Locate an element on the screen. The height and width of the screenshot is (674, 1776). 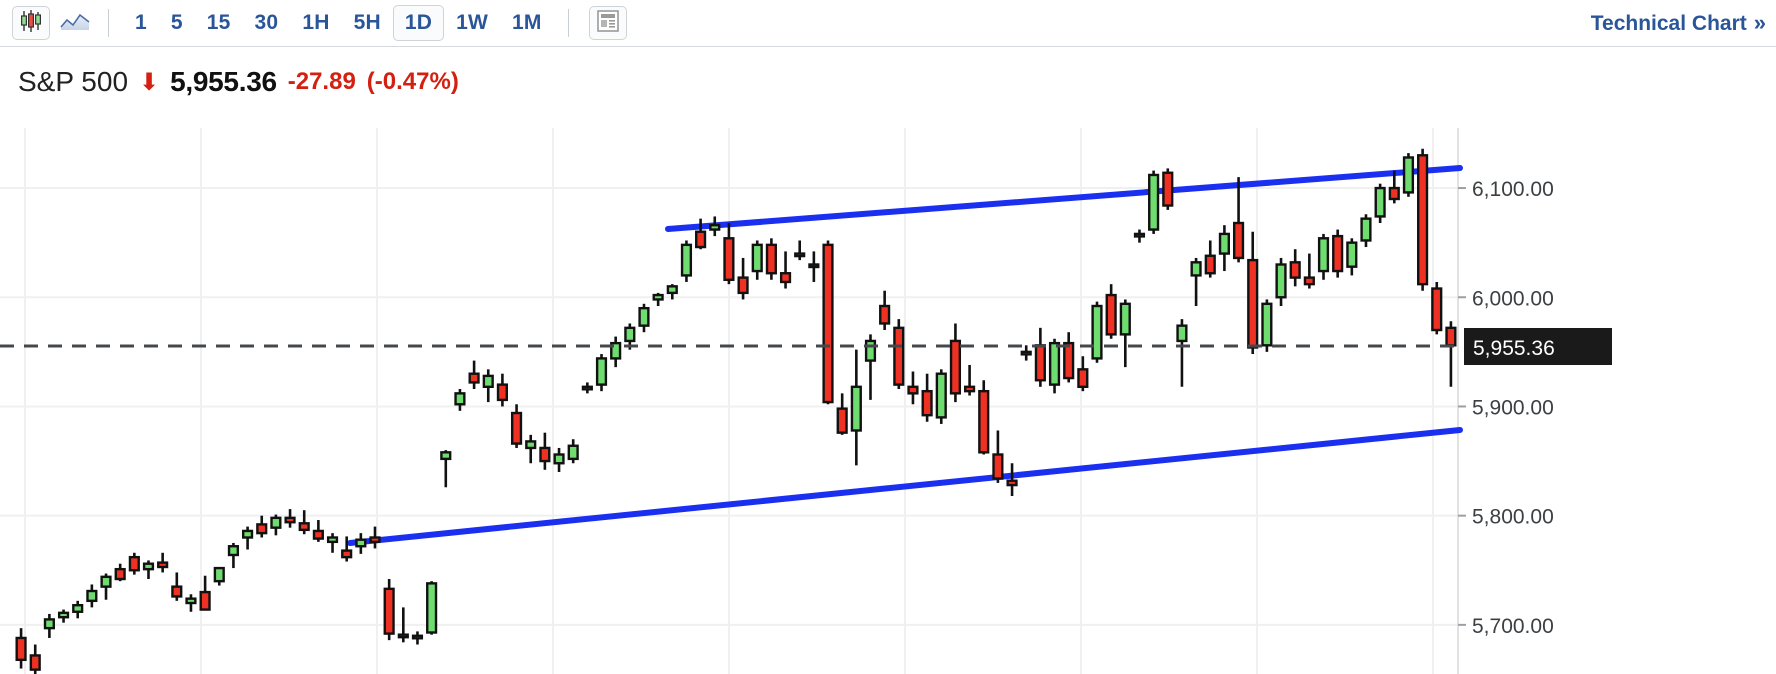
quote-symbol: S&P 500 is located at coordinates (73, 81).